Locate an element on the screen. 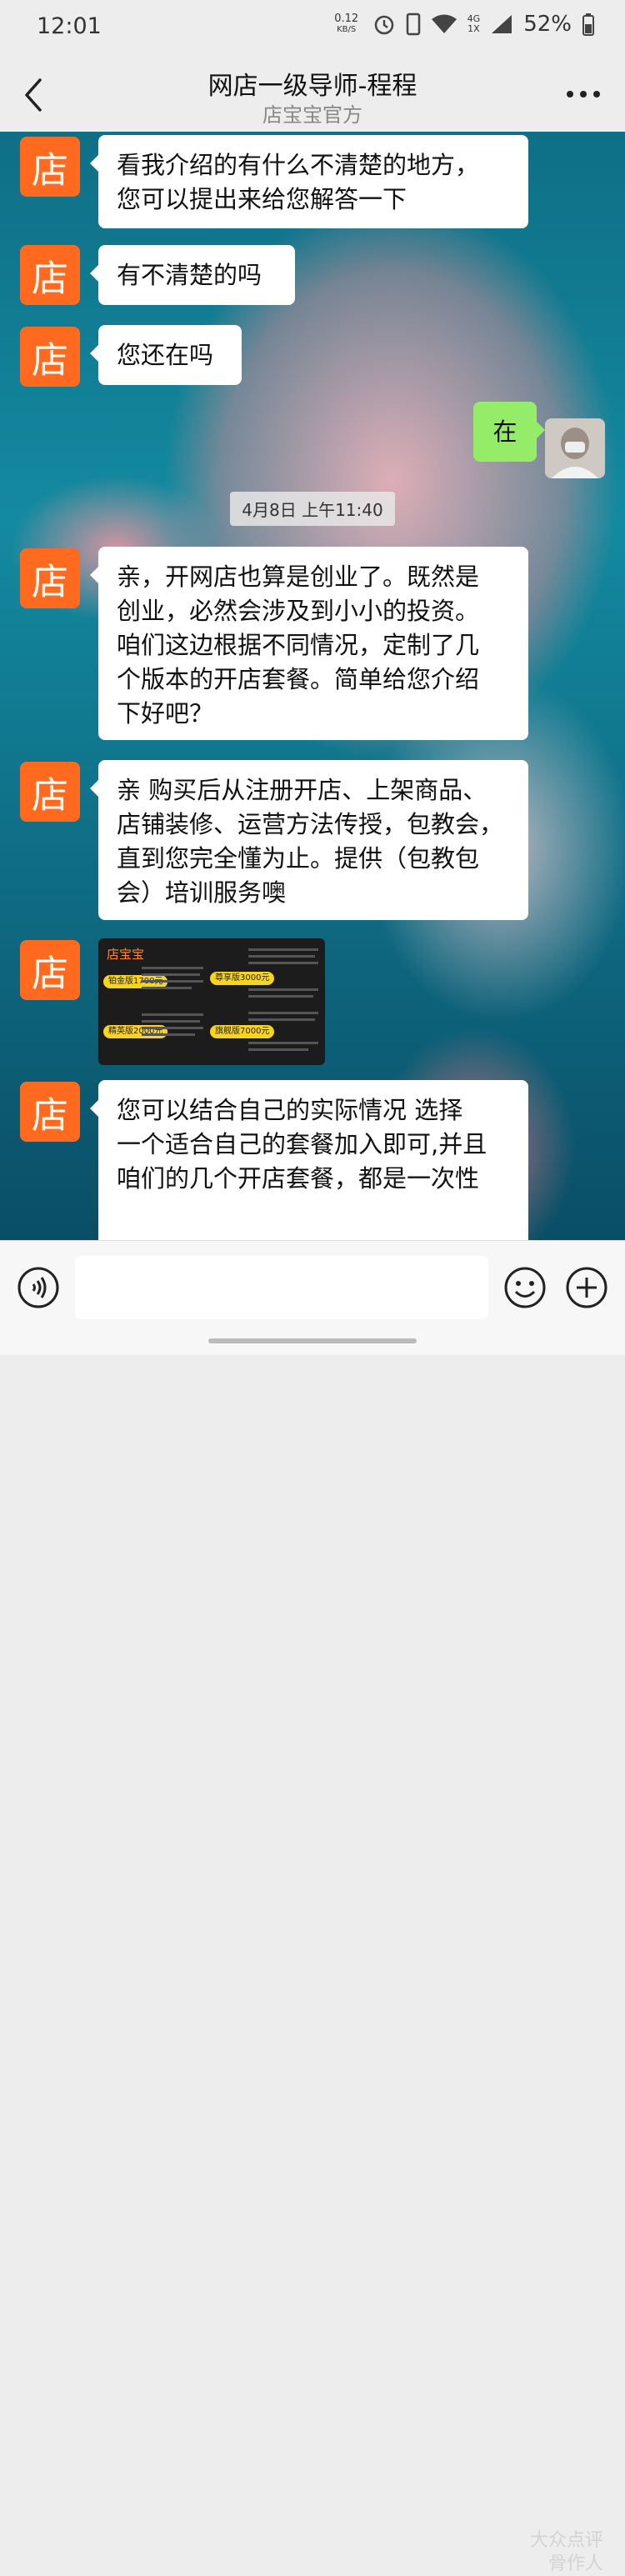 The height and width of the screenshot is (2576, 625). user-photo-icon is located at coordinates (575, 448).